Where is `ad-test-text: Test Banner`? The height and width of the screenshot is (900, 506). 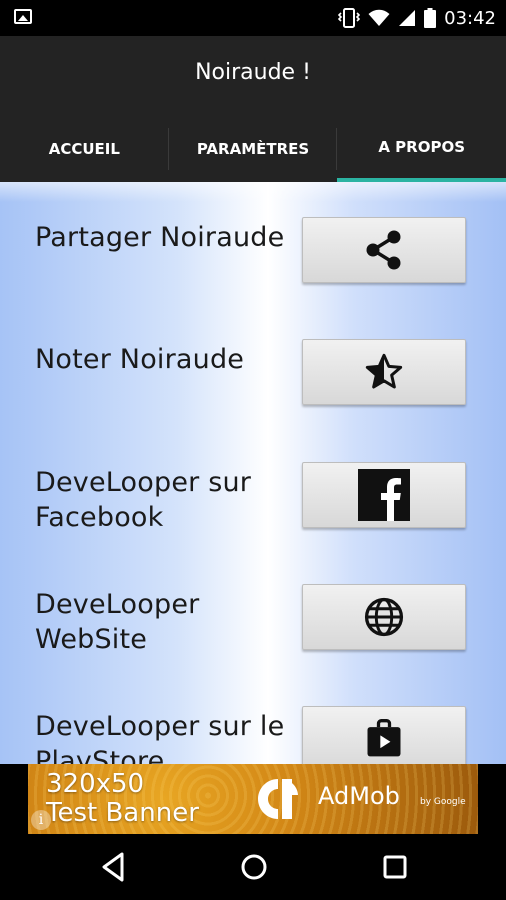 ad-test-text: Test Banner is located at coordinates (122, 813).